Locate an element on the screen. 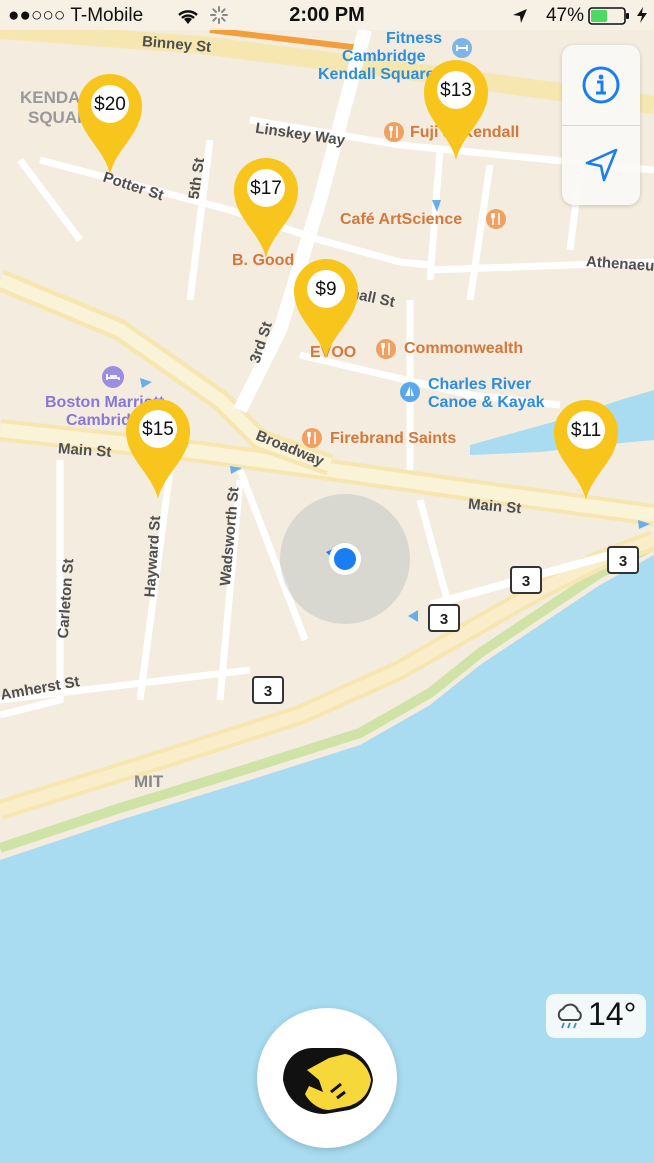 The image size is (654, 1163). dumbbell-icon is located at coordinates (462, 48).